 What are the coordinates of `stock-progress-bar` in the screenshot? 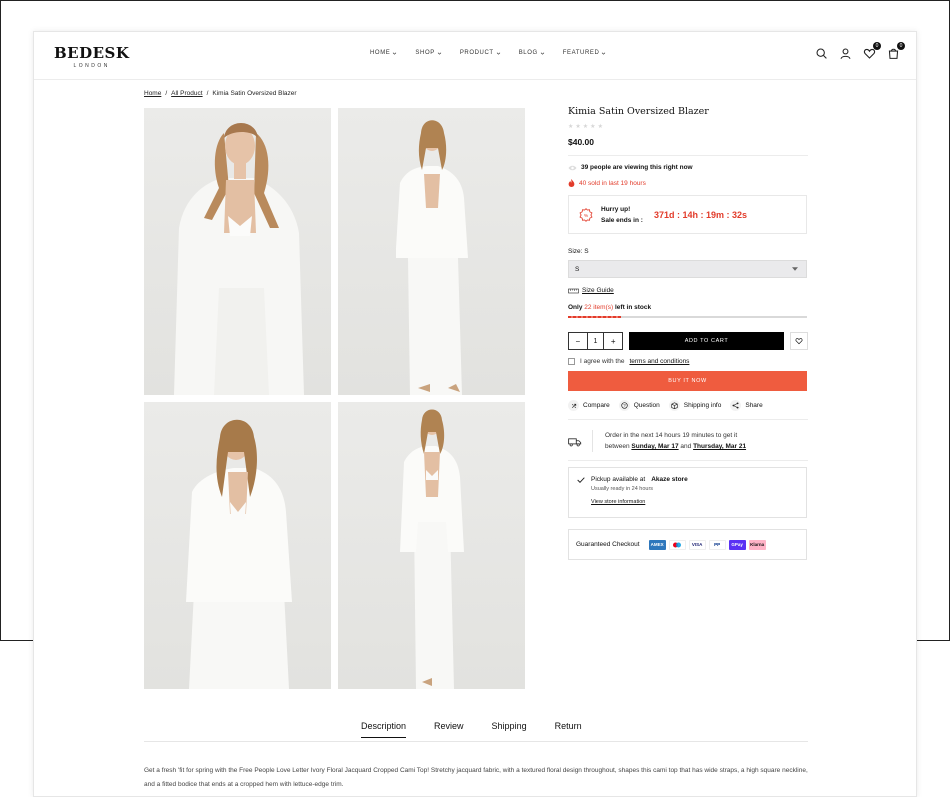 It's located at (687, 317).